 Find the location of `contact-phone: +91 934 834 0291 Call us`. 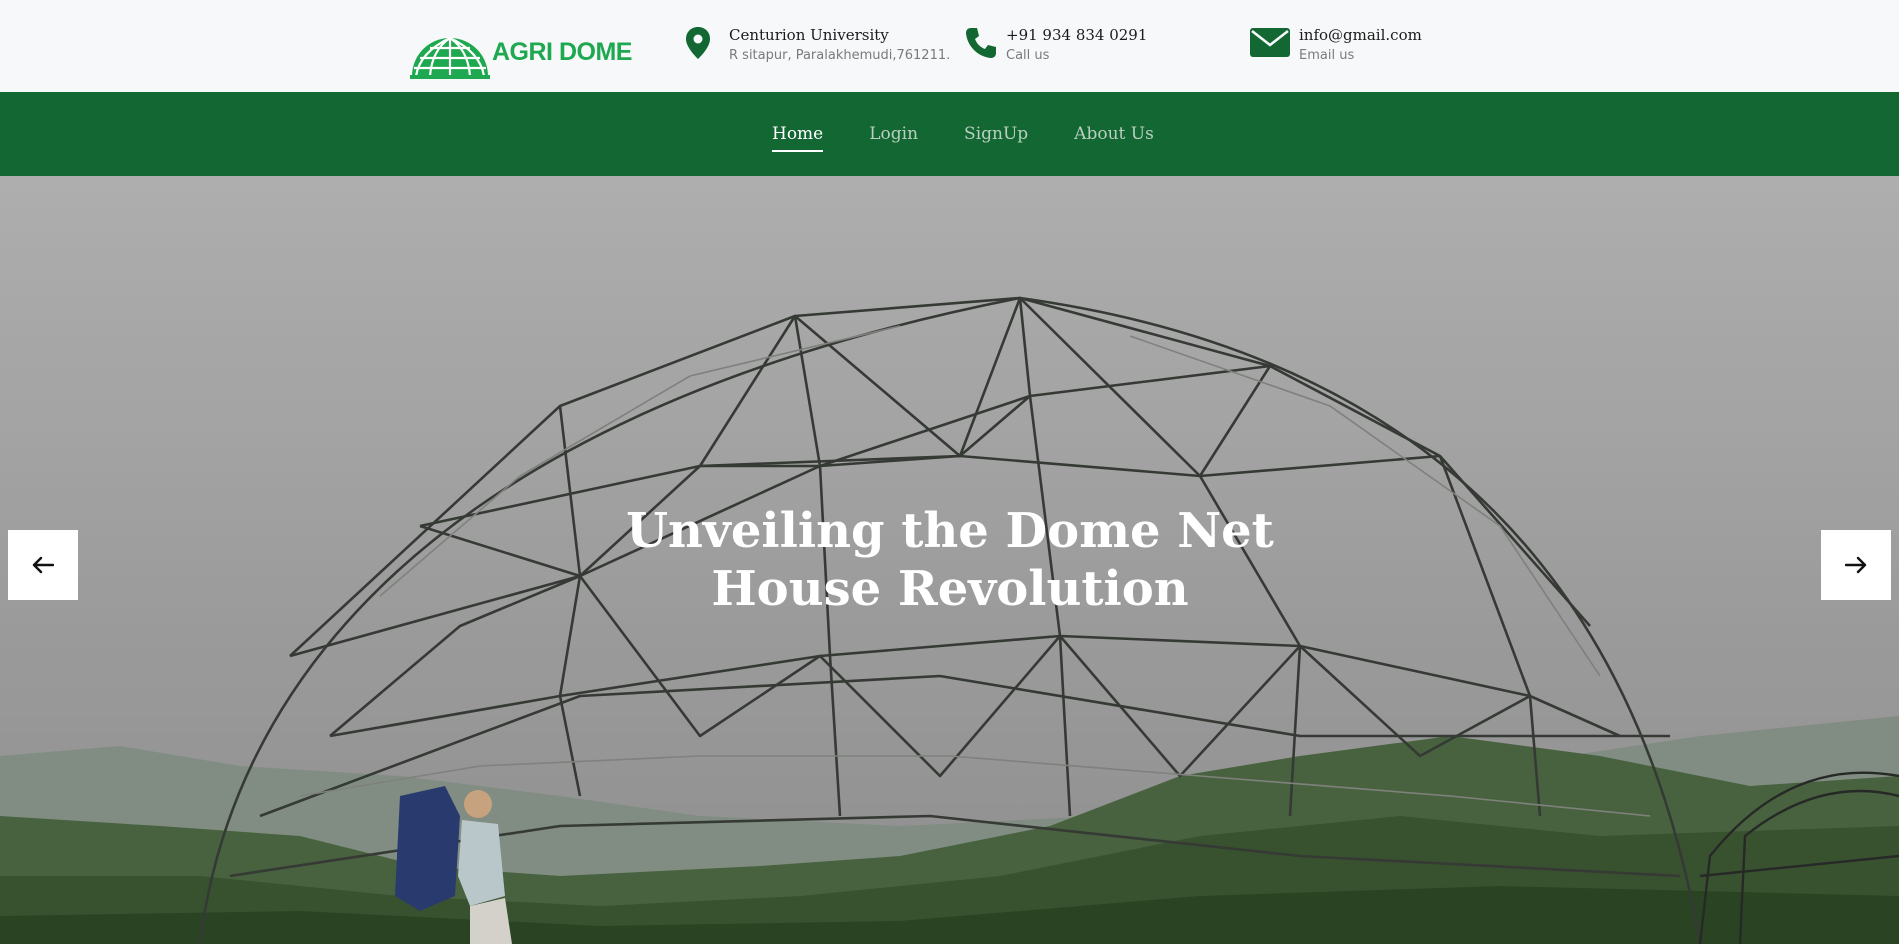

contact-phone: +91 934 834 0291 Call us is located at coordinates (1064, 47).